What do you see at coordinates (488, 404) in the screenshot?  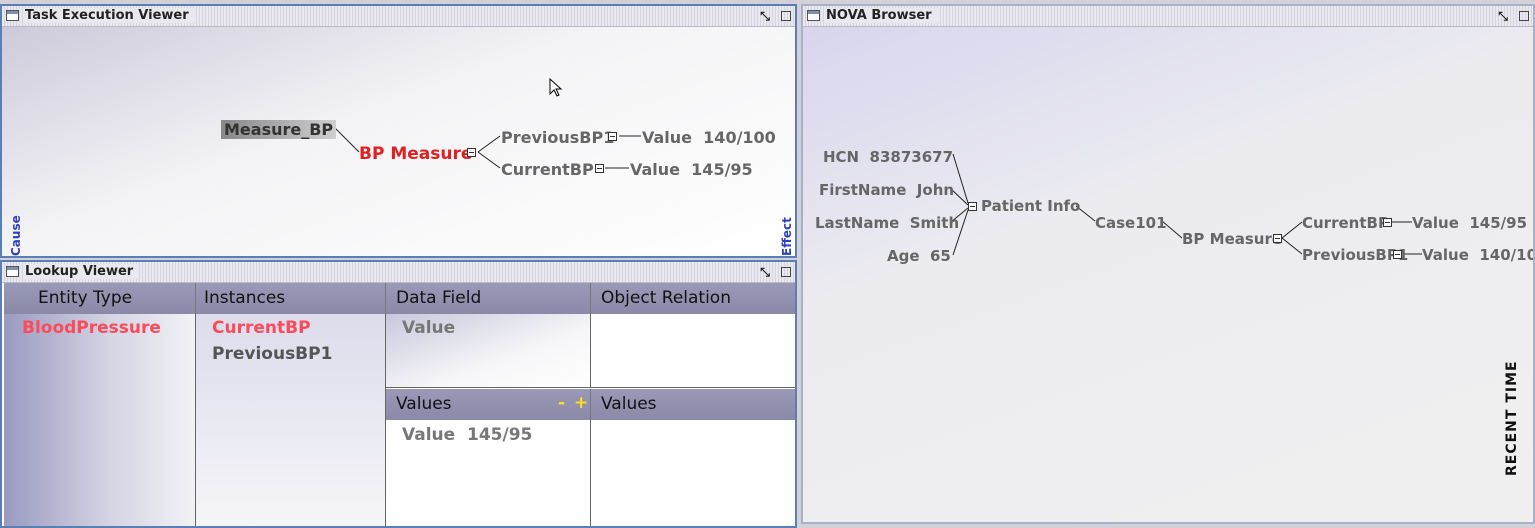 I see `header-values-left: Values - +` at bounding box center [488, 404].